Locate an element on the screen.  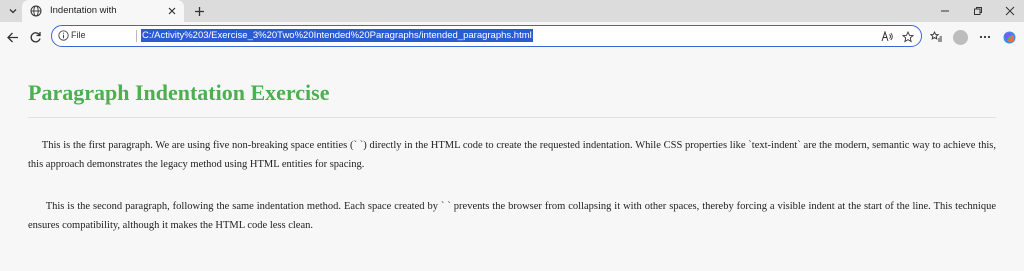
restore-icon is located at coordinates (978, 11).